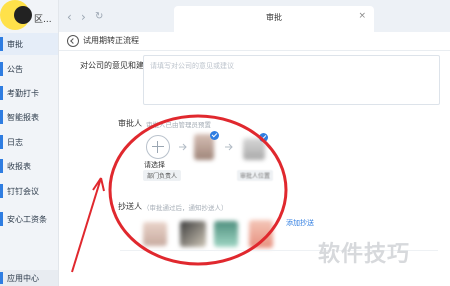 Image resolution: width=450 pixels, height=286 pixels. Describe the element at coordinates (158, 147) in the screenshot. I see `add-approver-button` at that location.